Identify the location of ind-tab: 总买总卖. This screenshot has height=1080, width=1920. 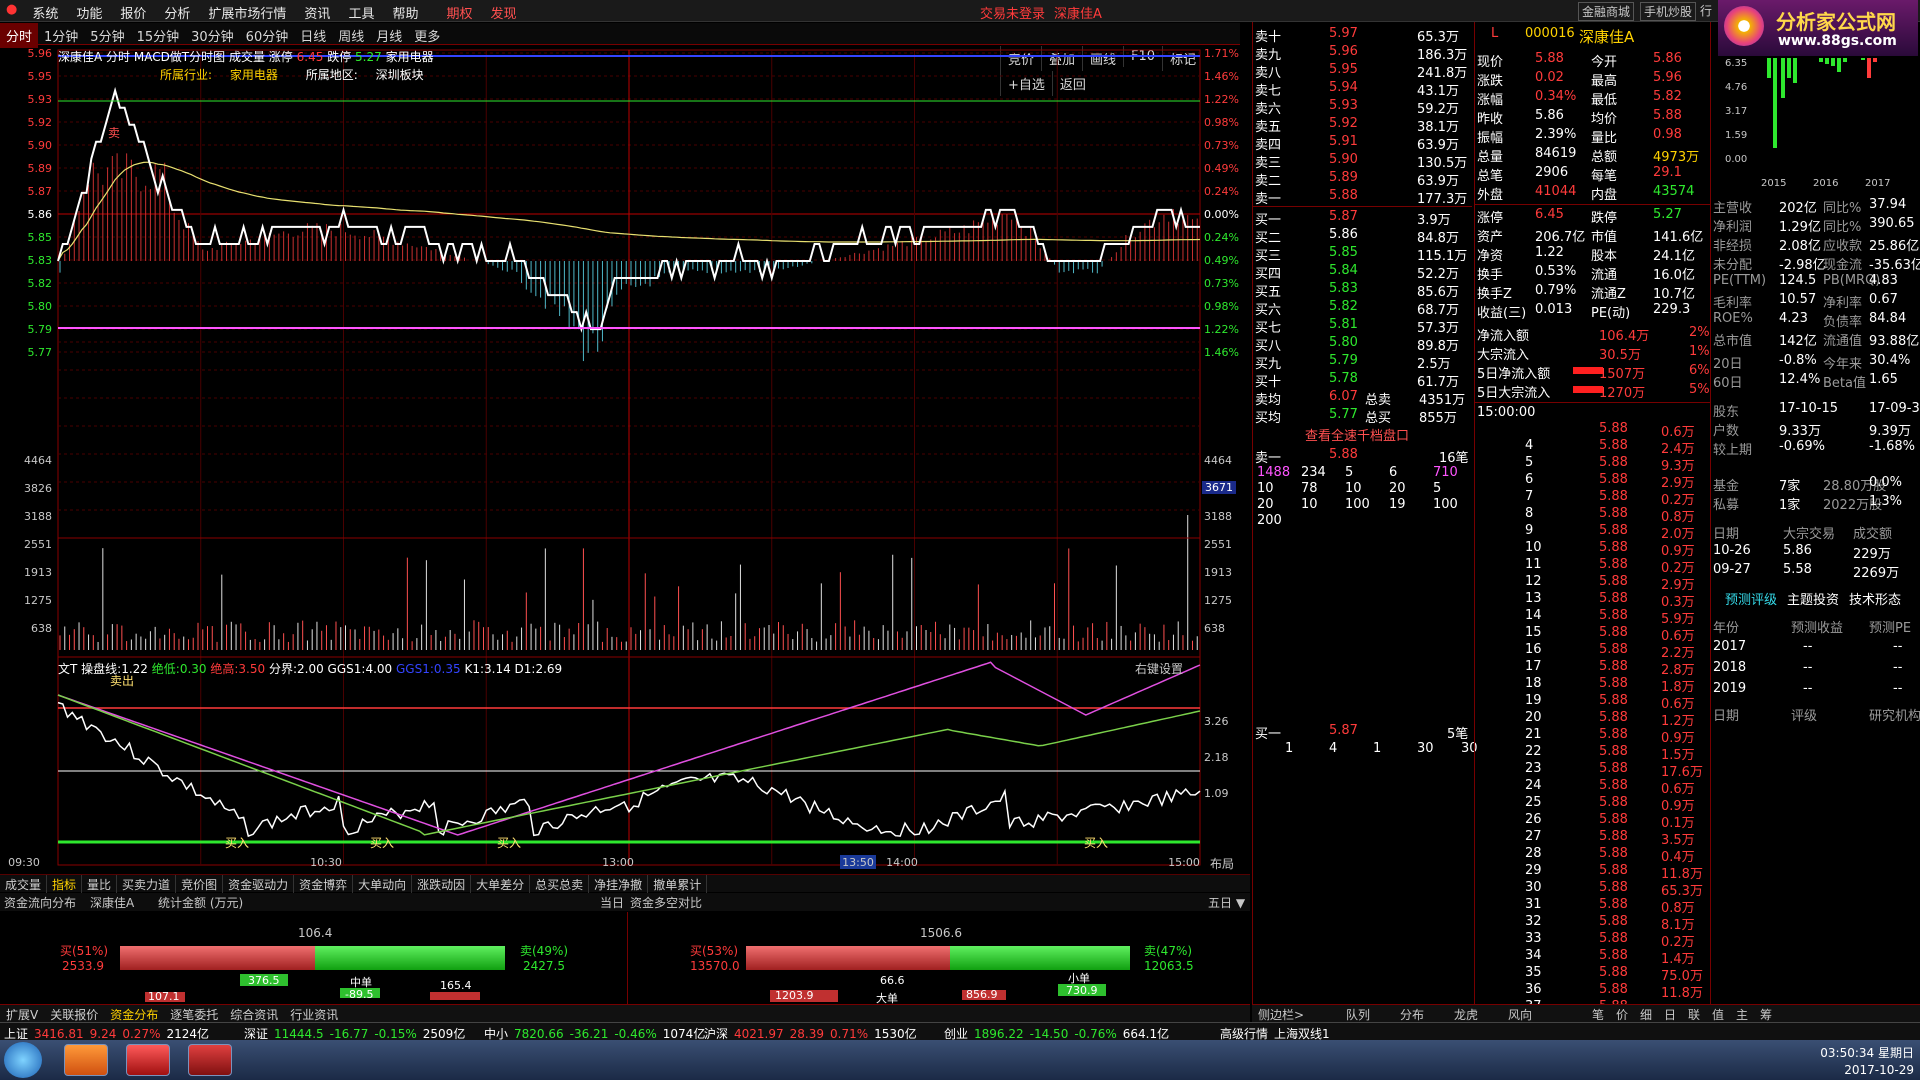
(560, 884).